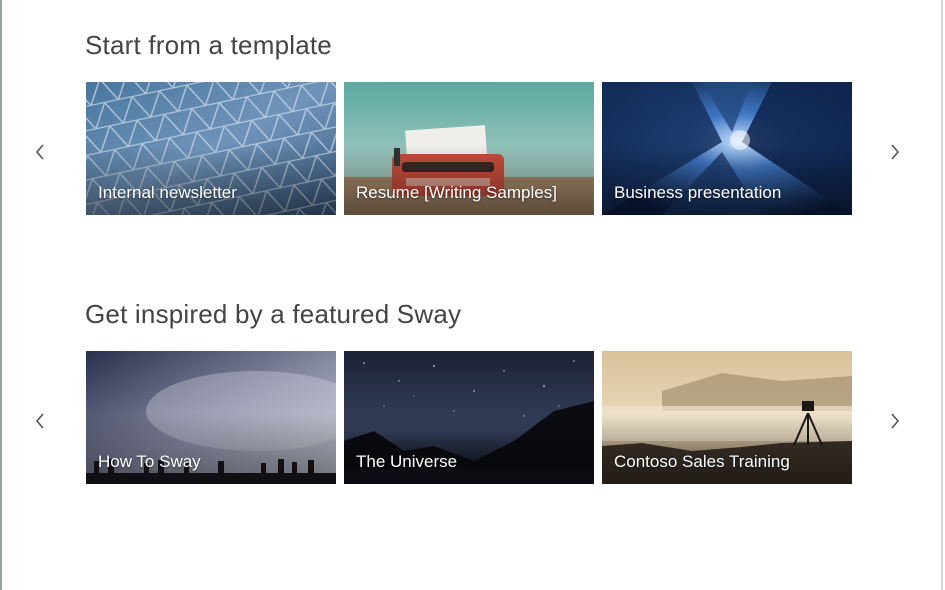 The height and width of the screenshot is (590, 945). Describe the element at coordinates (469, 417) in the screenshot. I see `featured-card-the-universe: The Universe` at that location.